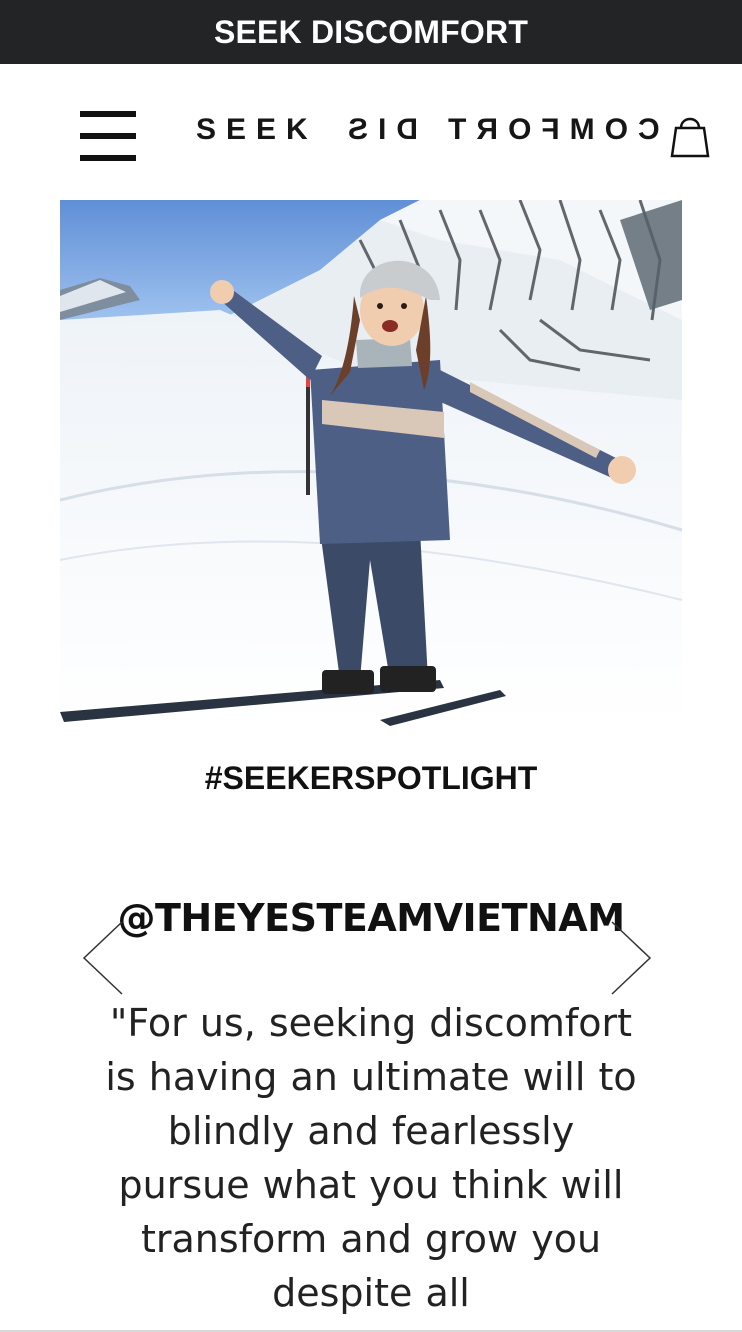  Describe the element at coordinates (428, 130) in the screenshot. I see `brand-logo: SEEK DIS COMFORT` at that location.